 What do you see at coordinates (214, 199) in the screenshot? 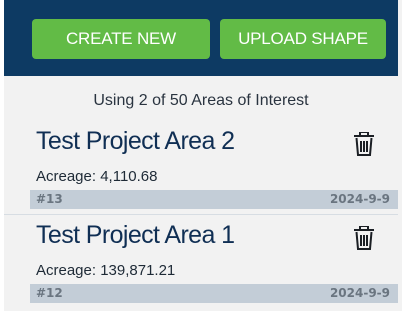
I see `project-meta-bar: #13 2024-9-9` at bounding box center [214, 199].